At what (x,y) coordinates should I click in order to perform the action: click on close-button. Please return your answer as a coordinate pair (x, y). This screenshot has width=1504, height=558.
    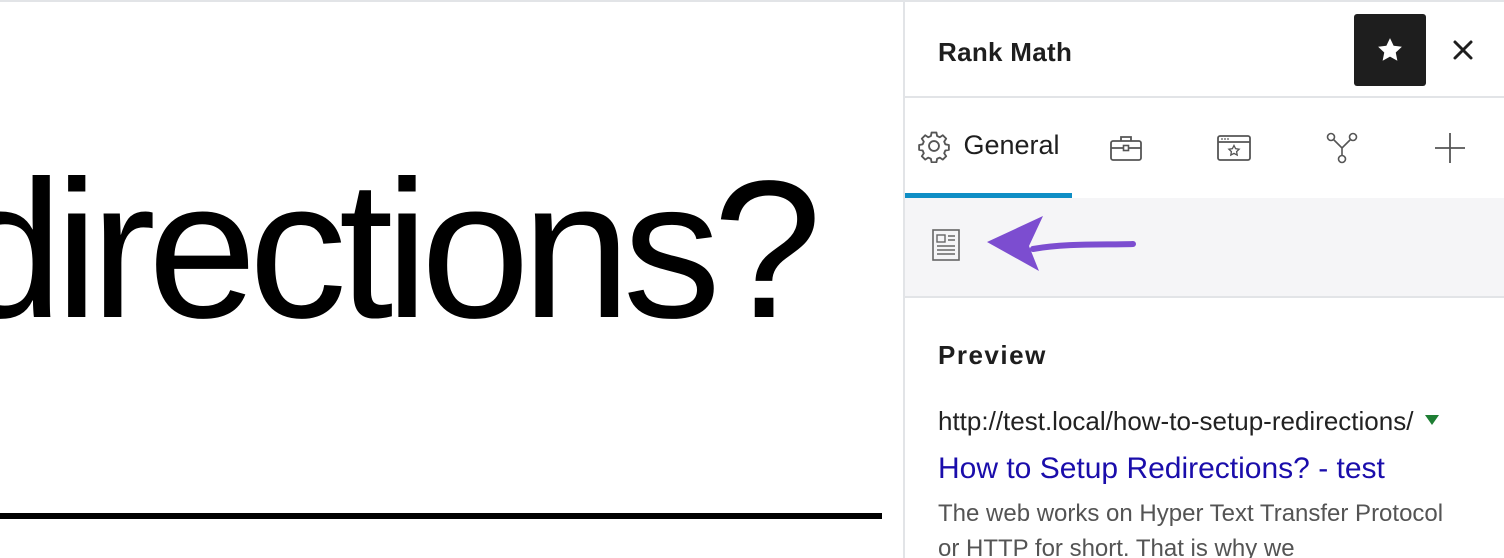
    Looking at the image, I should click on (1463, 50).